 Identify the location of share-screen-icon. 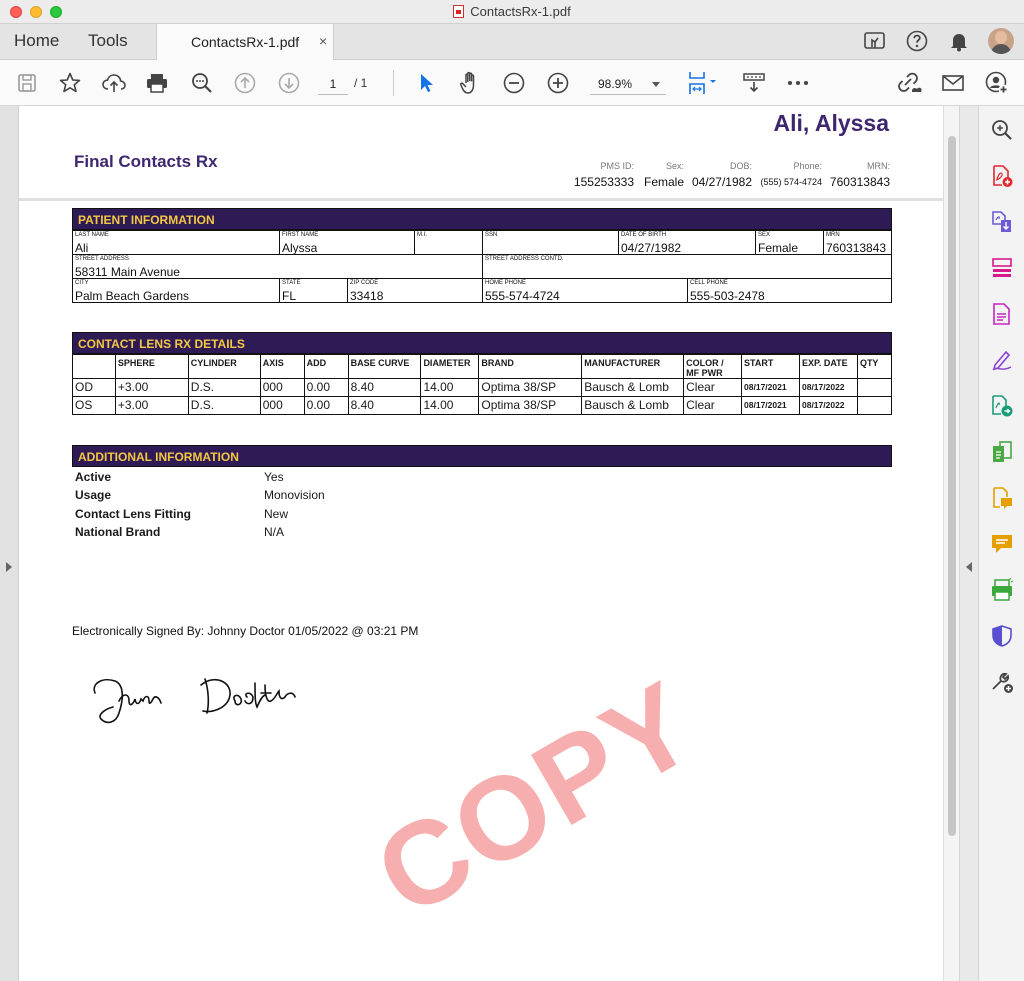
(875, 41).